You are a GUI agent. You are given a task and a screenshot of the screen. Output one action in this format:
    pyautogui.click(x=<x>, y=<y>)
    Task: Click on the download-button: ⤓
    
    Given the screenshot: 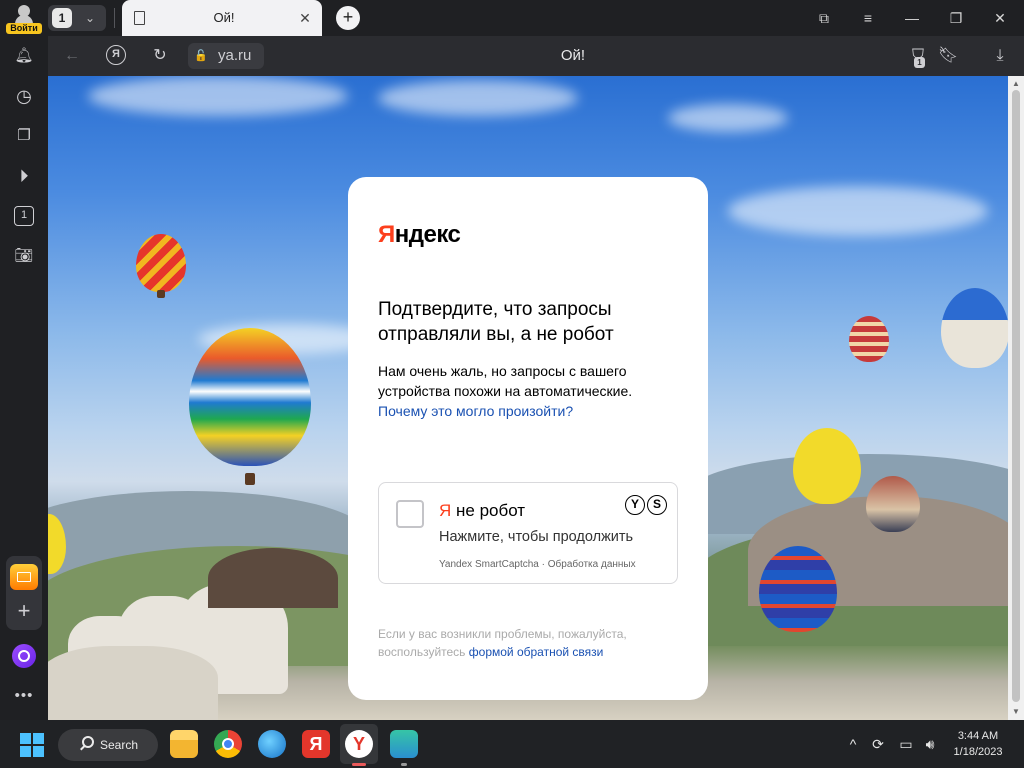 What is the action you would take?
    pyautogui.click(x=1000, y=56)
    